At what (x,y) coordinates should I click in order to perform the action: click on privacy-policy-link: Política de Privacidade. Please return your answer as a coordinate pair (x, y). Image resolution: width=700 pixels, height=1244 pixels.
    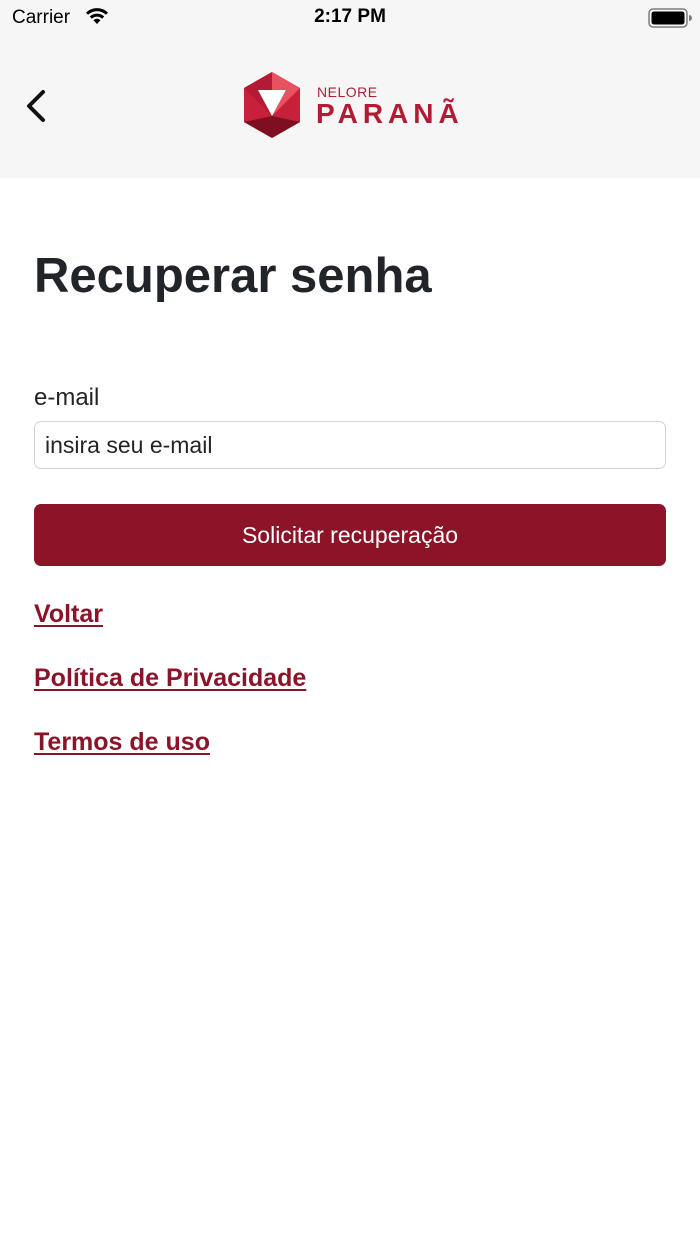
    Looking at the image, I should click on (170, 678).